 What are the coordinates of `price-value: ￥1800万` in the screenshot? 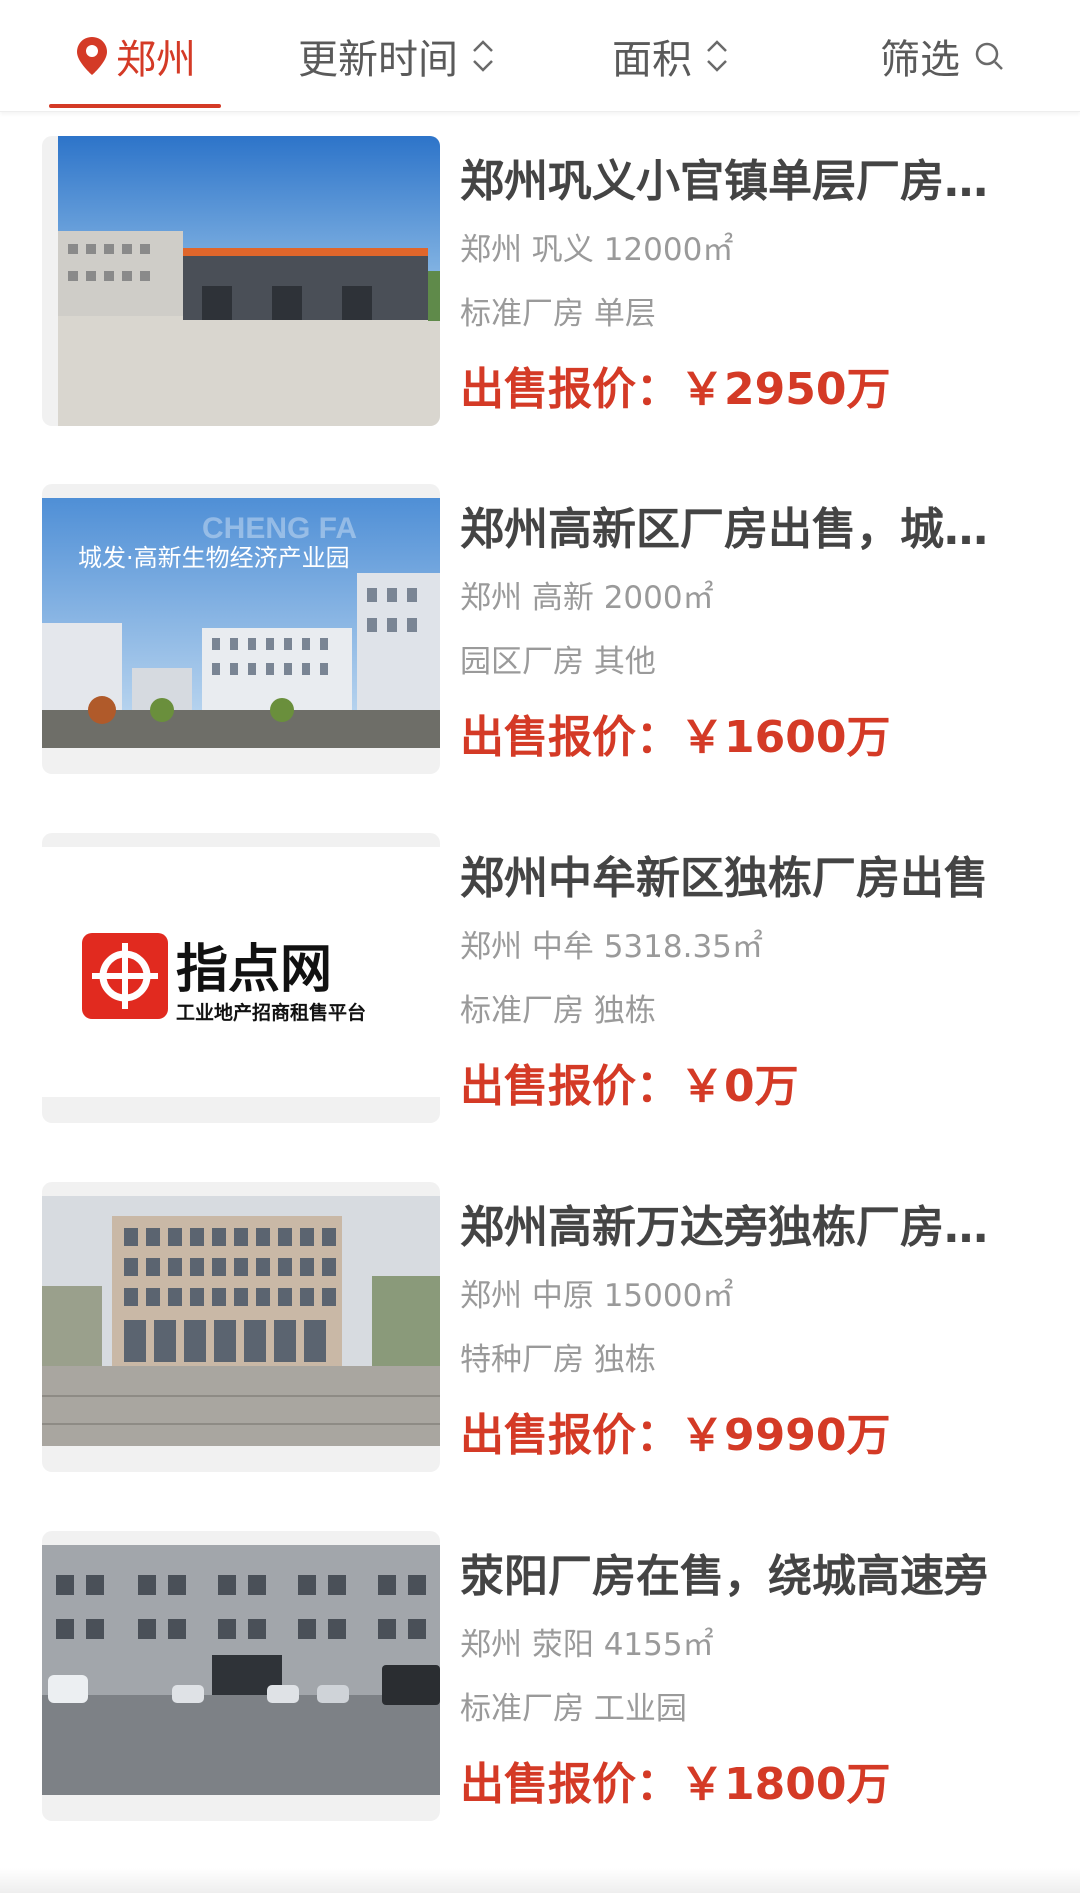 It's located at (785, 1784).